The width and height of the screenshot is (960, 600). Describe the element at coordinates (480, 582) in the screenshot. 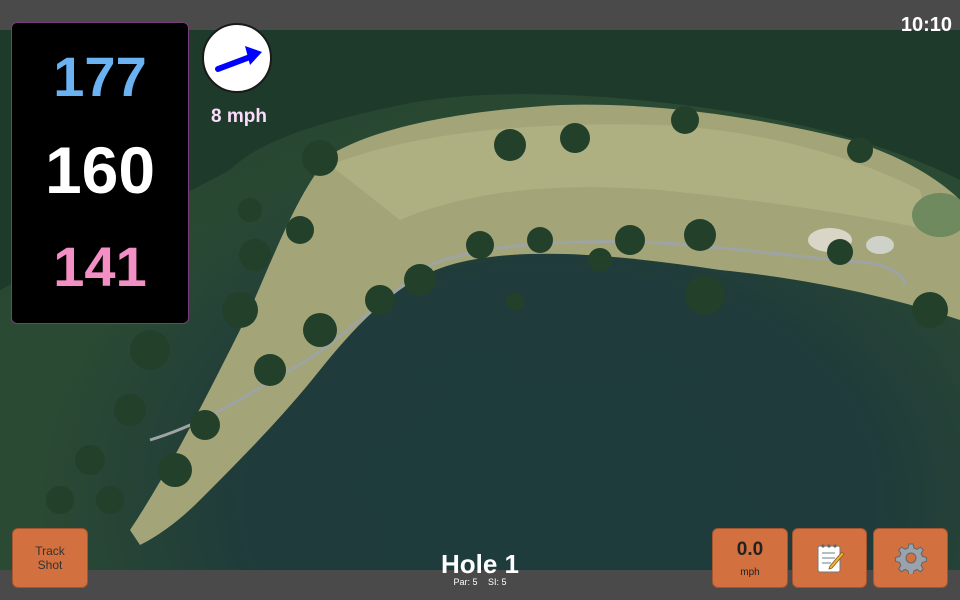

I see `hole-info: Par: 5 SI: 5` at that location.